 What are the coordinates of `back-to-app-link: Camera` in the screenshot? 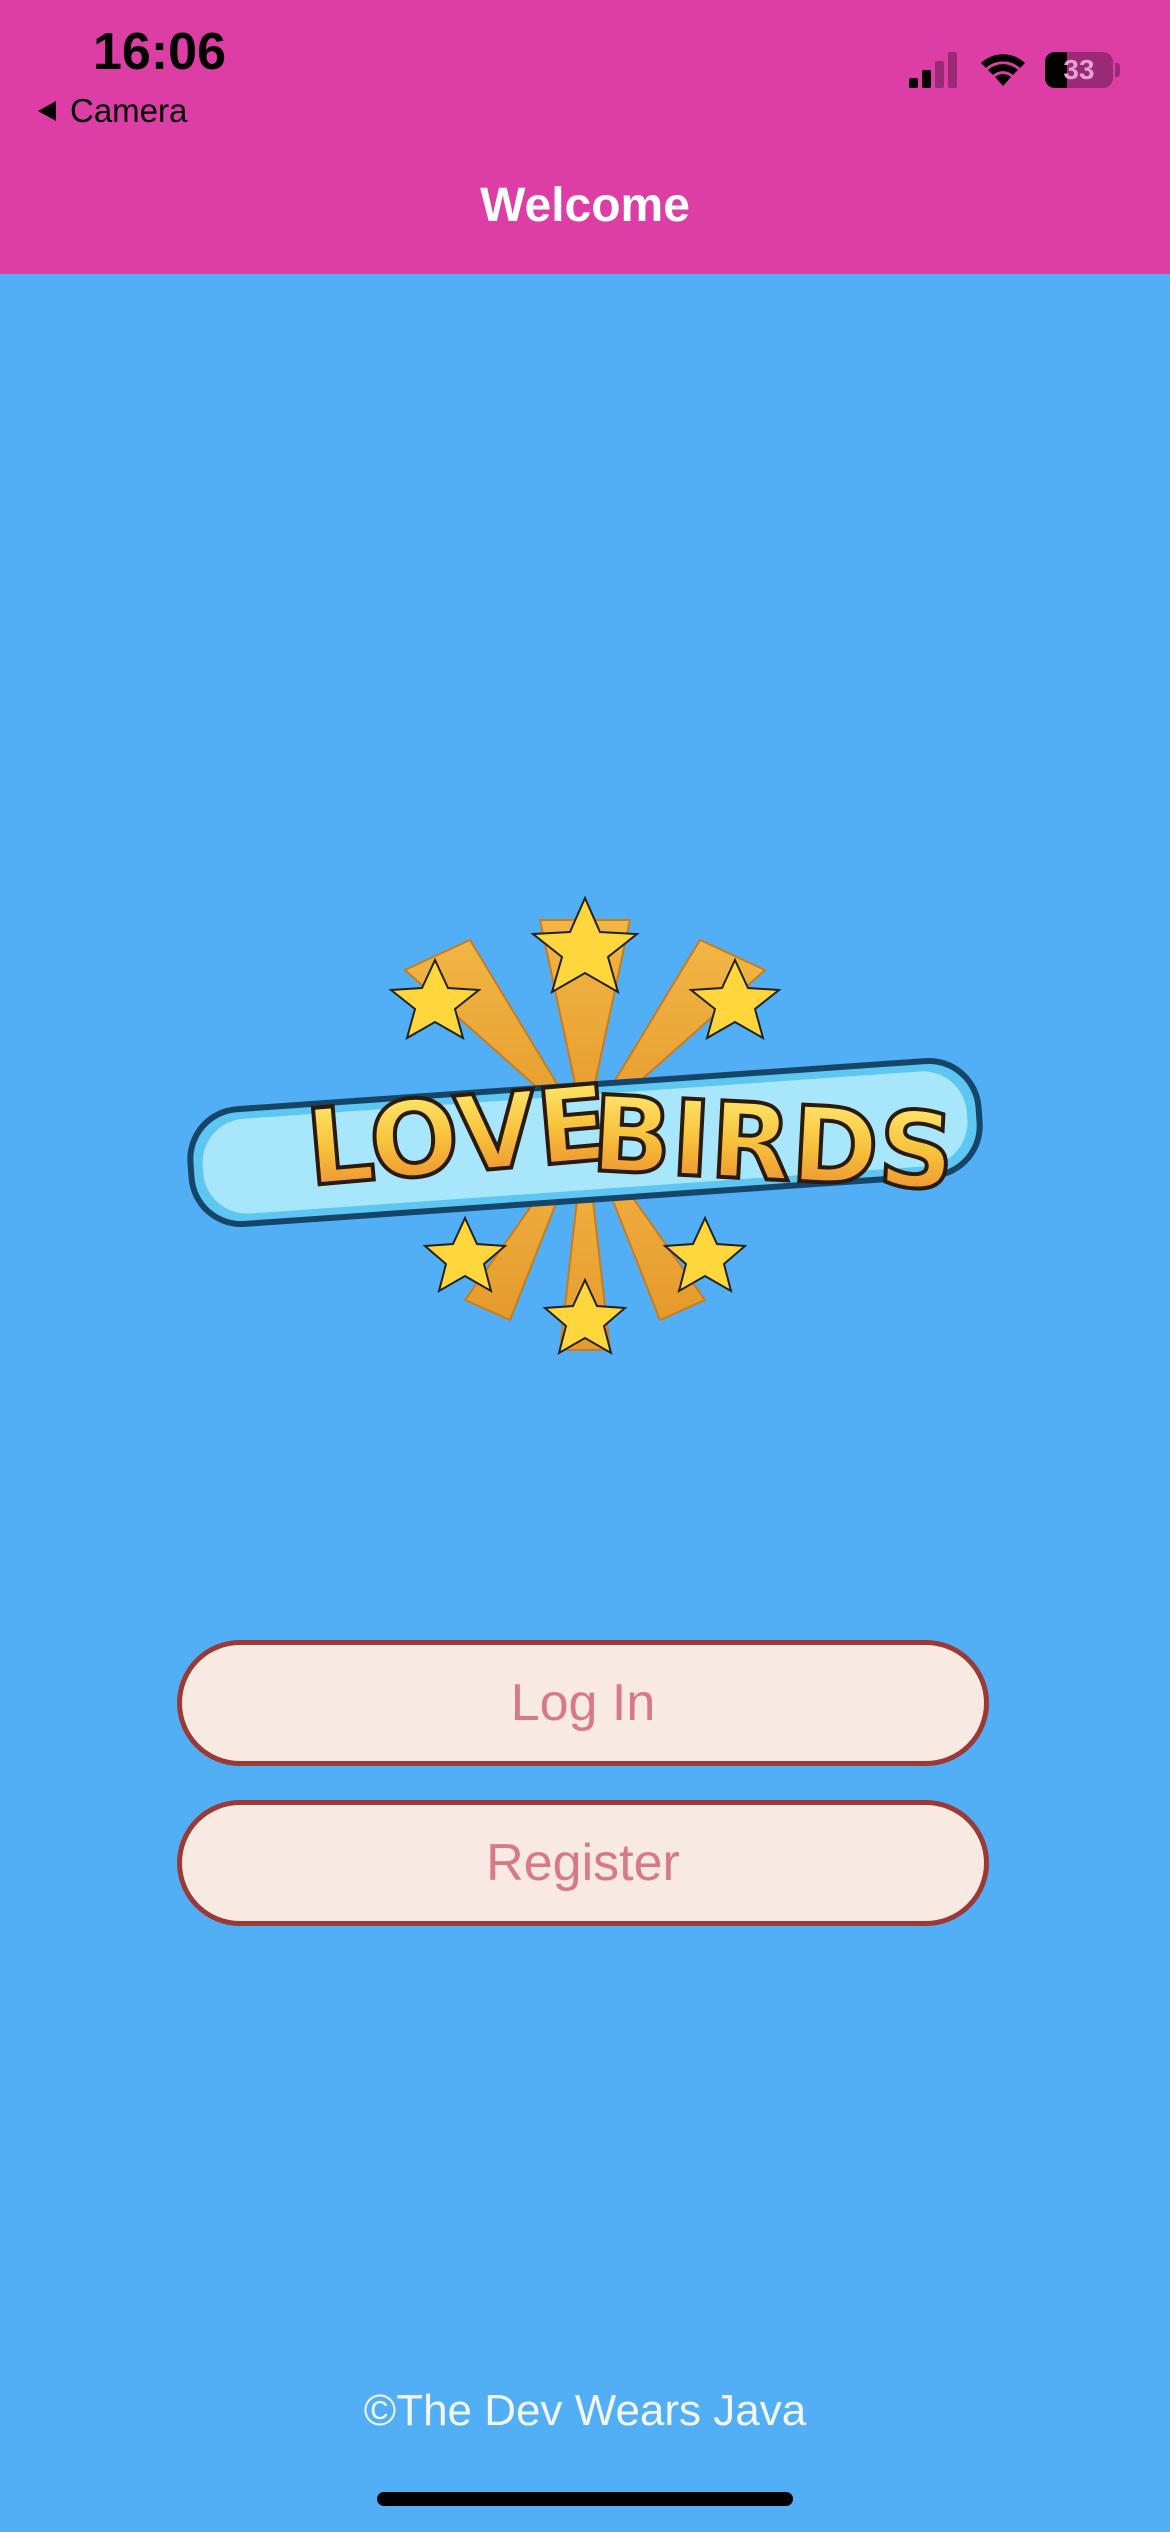 It's located at (112, 111).